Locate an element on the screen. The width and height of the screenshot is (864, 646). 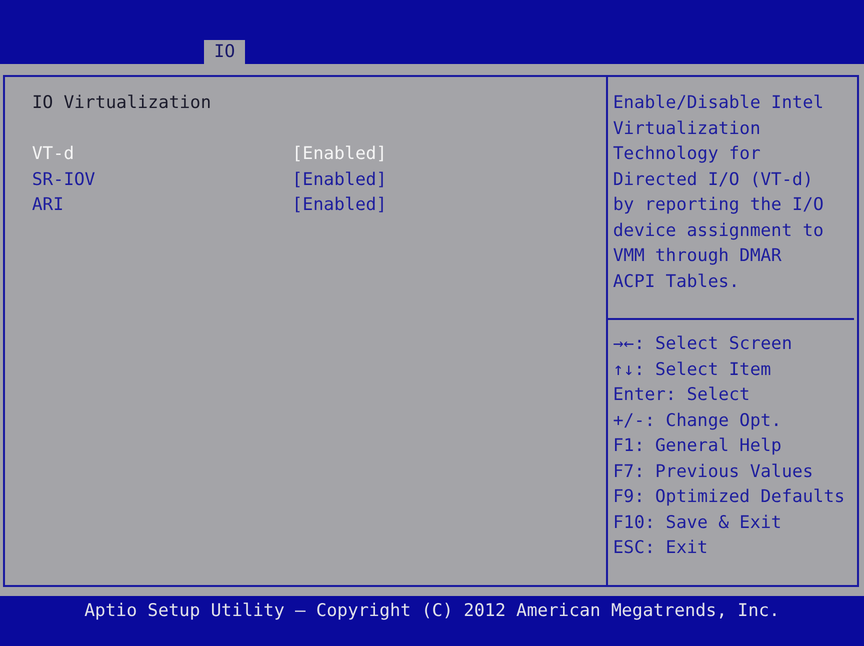
key-hint: ESC: Exit is located at coordinates (661, 548).